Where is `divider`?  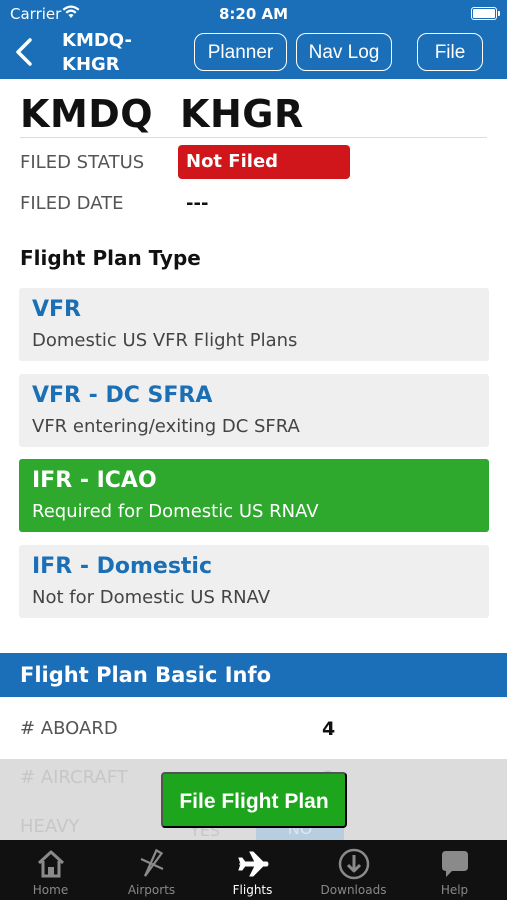
divider is located at coordinates (253, 137).